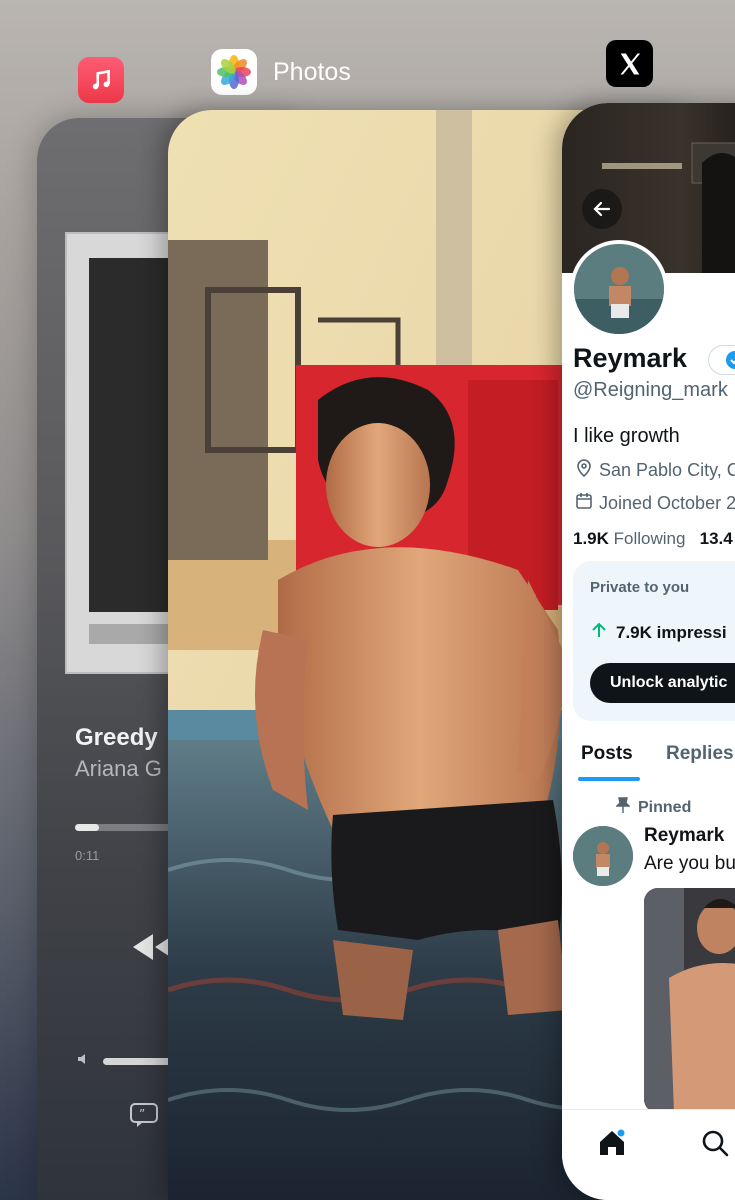 The height and width of the screenshot is (1200, 735). What do you see at coordinates (623, 807) in the screenshot?
I see `pin-icon` at bounding box center [623, 807].